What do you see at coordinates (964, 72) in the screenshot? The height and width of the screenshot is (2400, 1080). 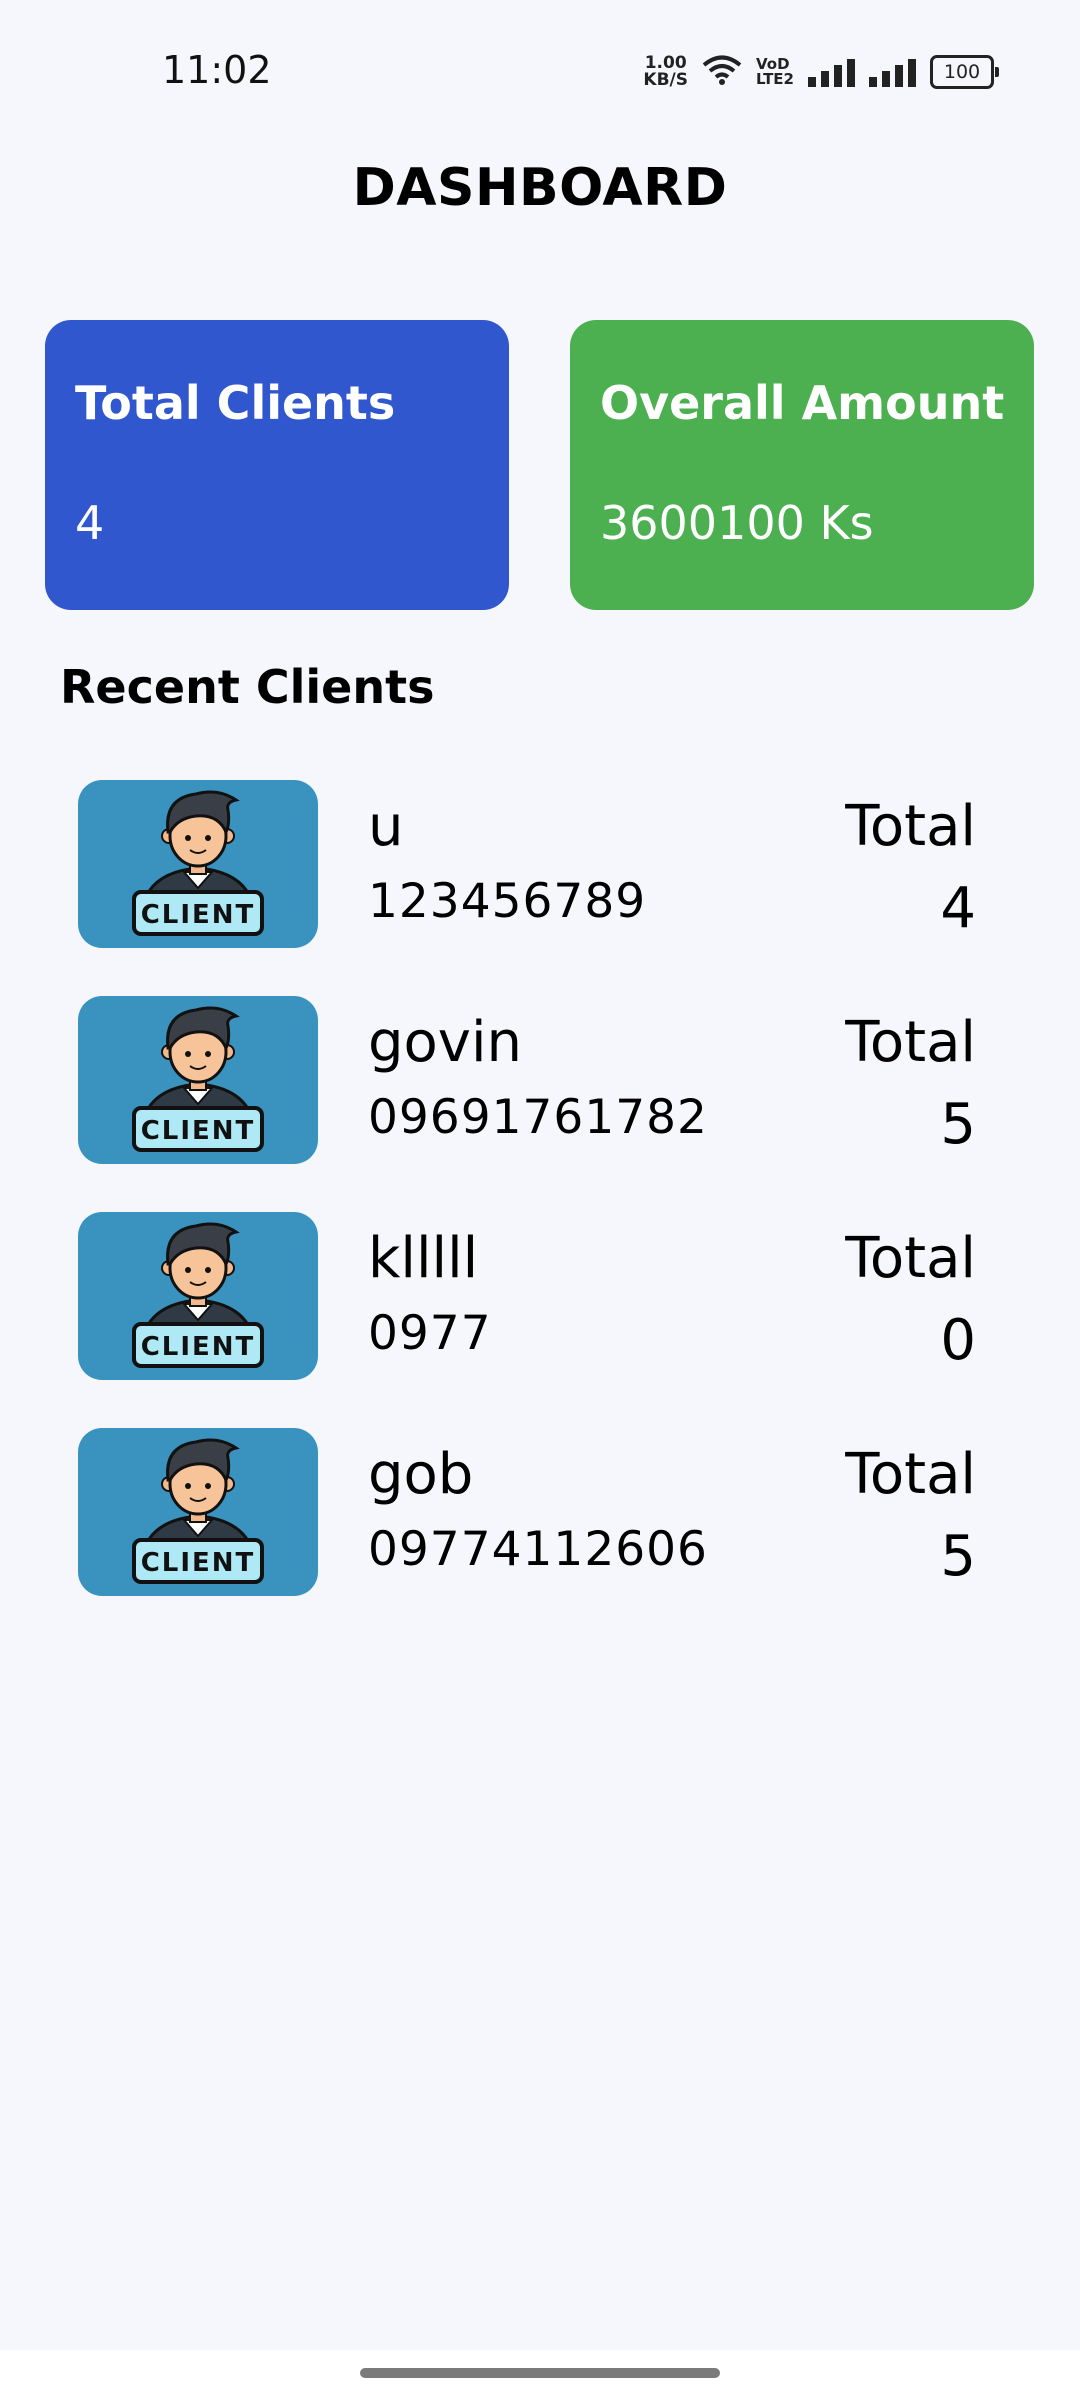 I see `battery-icon: 100` at bounding box center [964, 72].